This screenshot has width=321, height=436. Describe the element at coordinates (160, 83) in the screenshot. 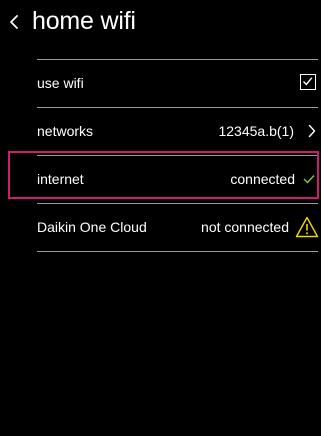

I see `list-item-use-wifi: use wifi` at that location.